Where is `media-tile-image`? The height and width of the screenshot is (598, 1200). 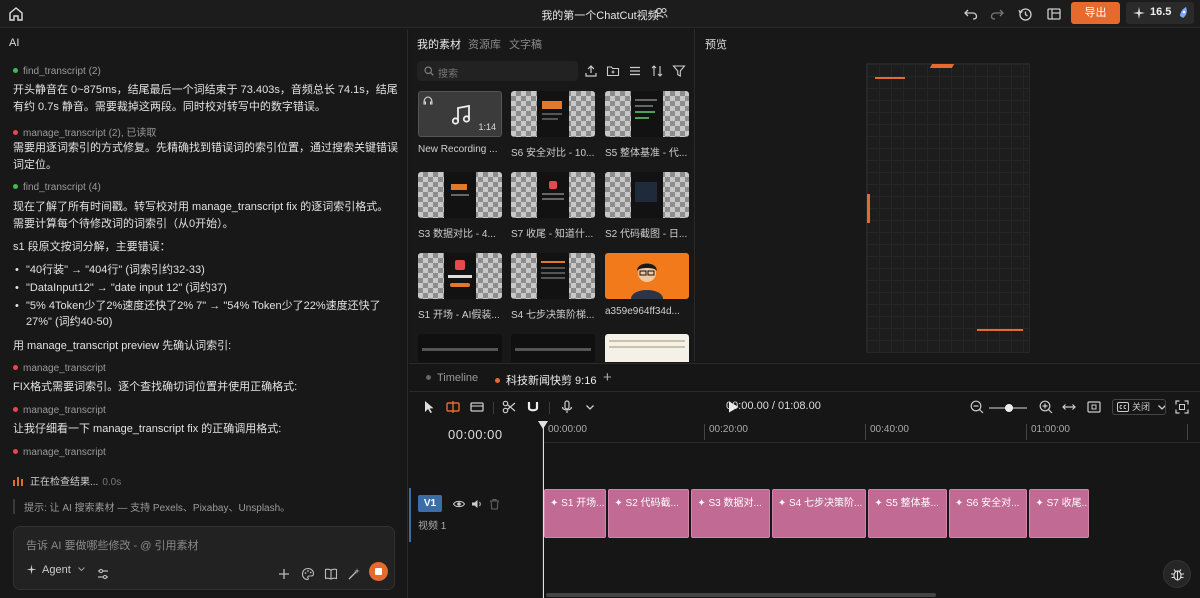 media-tile-image is located at coordinates (647, 276).